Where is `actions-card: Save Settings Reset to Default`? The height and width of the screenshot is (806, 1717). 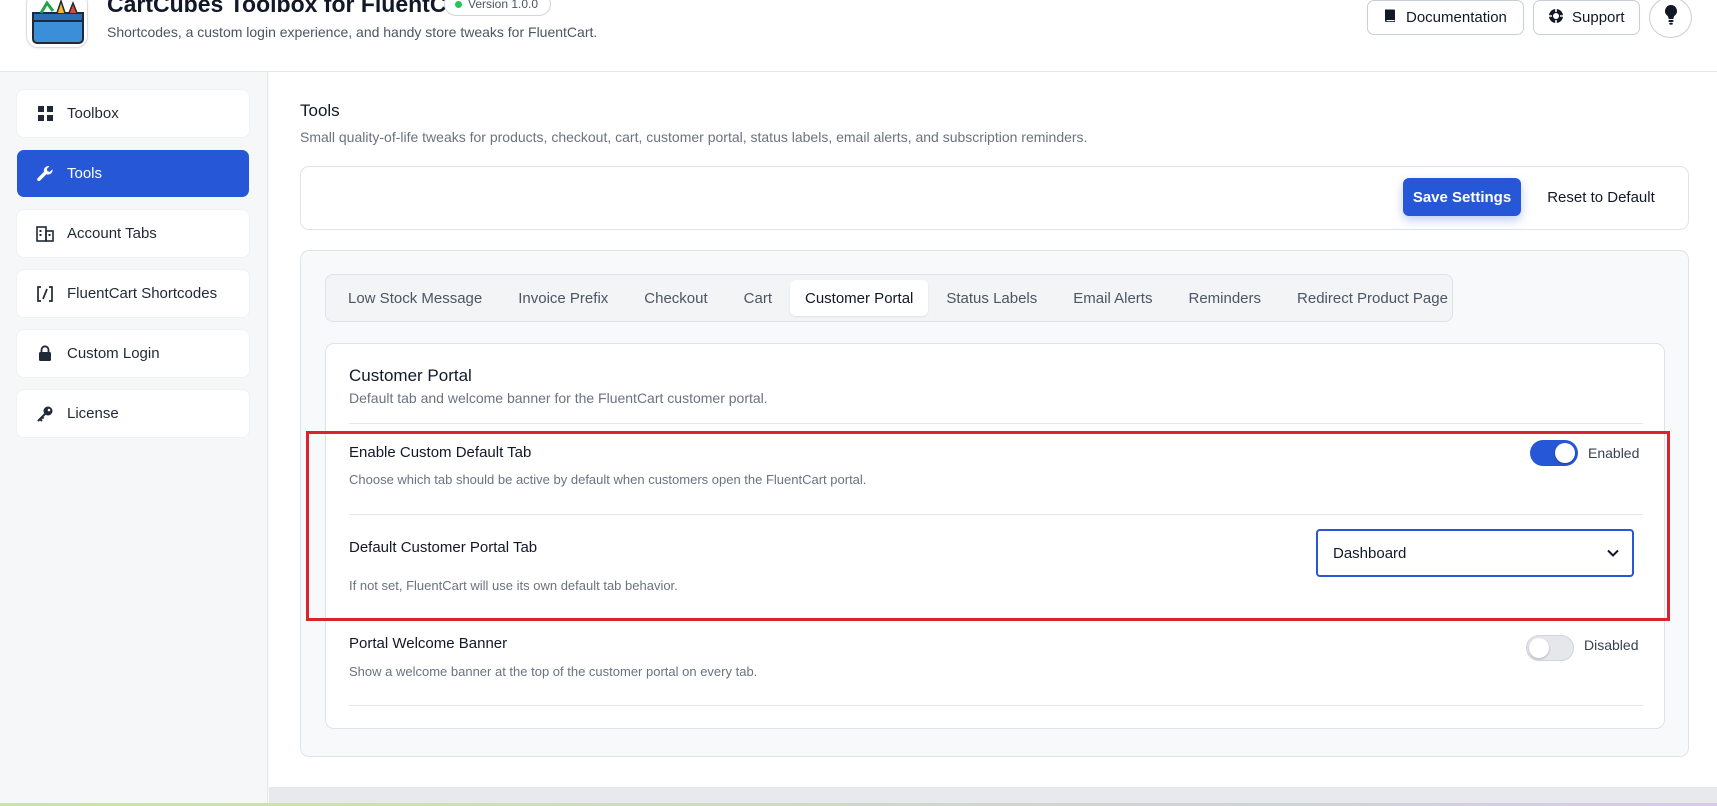 actions-card: Save Settings Reset to Default is located at coordinates (994, 198).